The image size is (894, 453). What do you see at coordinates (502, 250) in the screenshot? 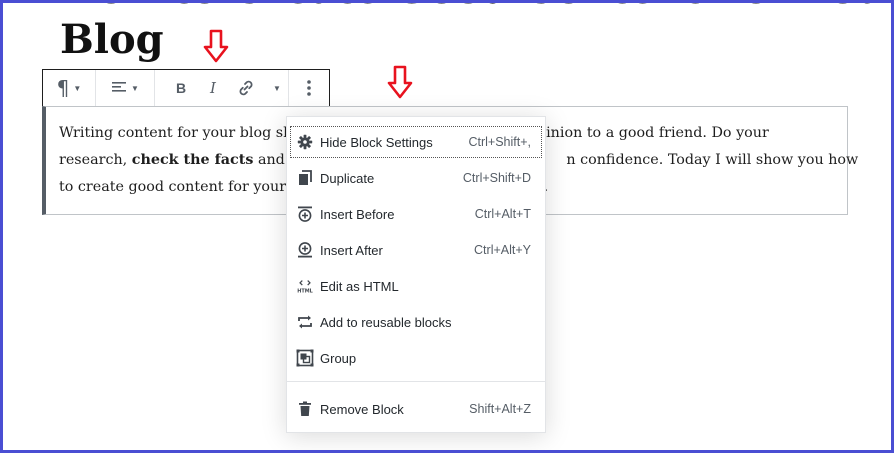
I see `menu-item-shortcut: Ctrl+Alt+Y` at bounding box center [502, 250].